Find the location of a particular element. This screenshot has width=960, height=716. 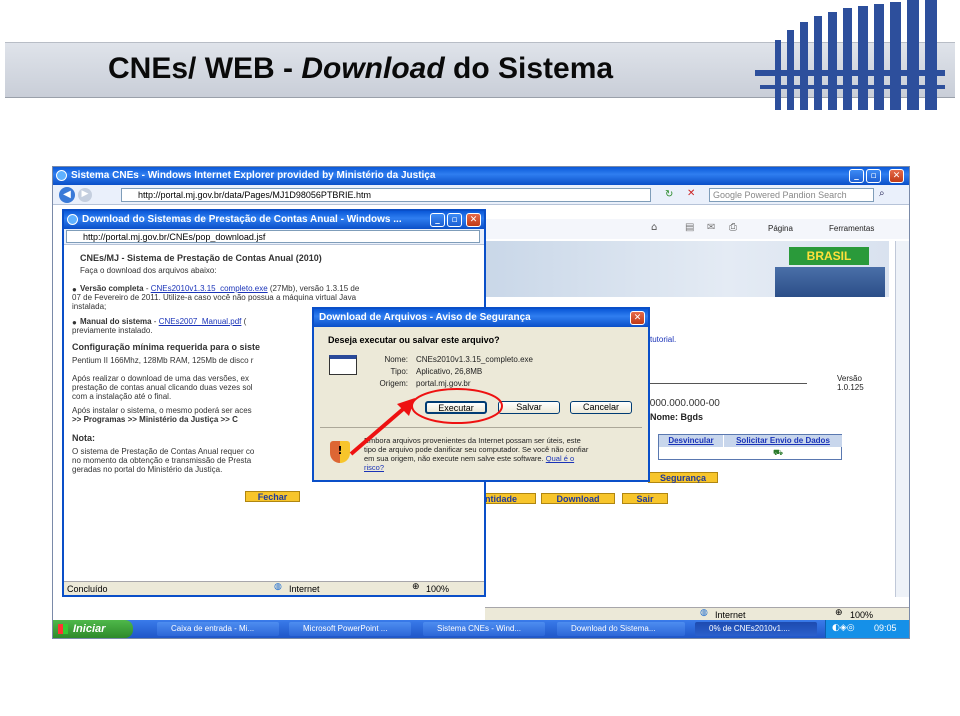

stop-icon: ✕ is located at coordinates (691, 193).